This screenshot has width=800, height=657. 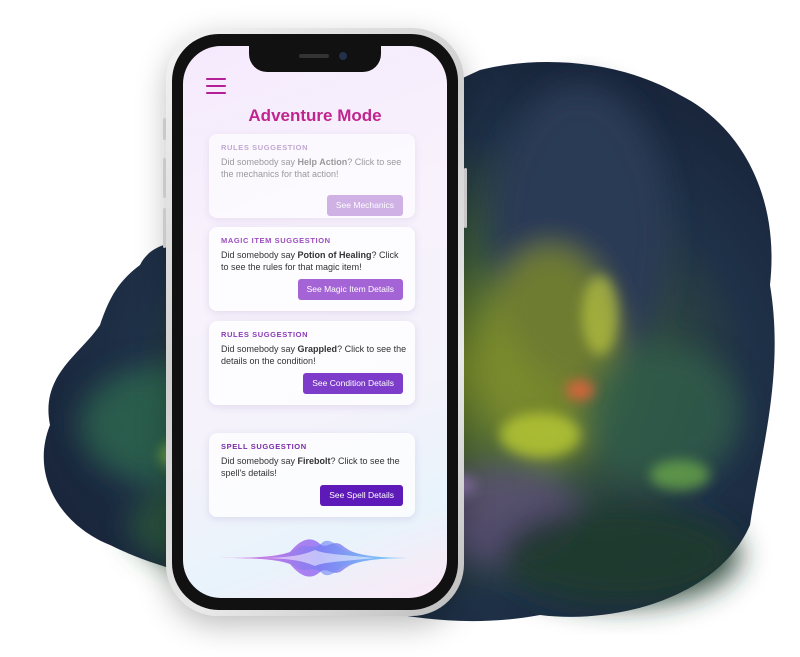 What do you see at coordinates (164, 178) in the screenshot?
I see `phone-volume-up` at bounding box center [164, 178].